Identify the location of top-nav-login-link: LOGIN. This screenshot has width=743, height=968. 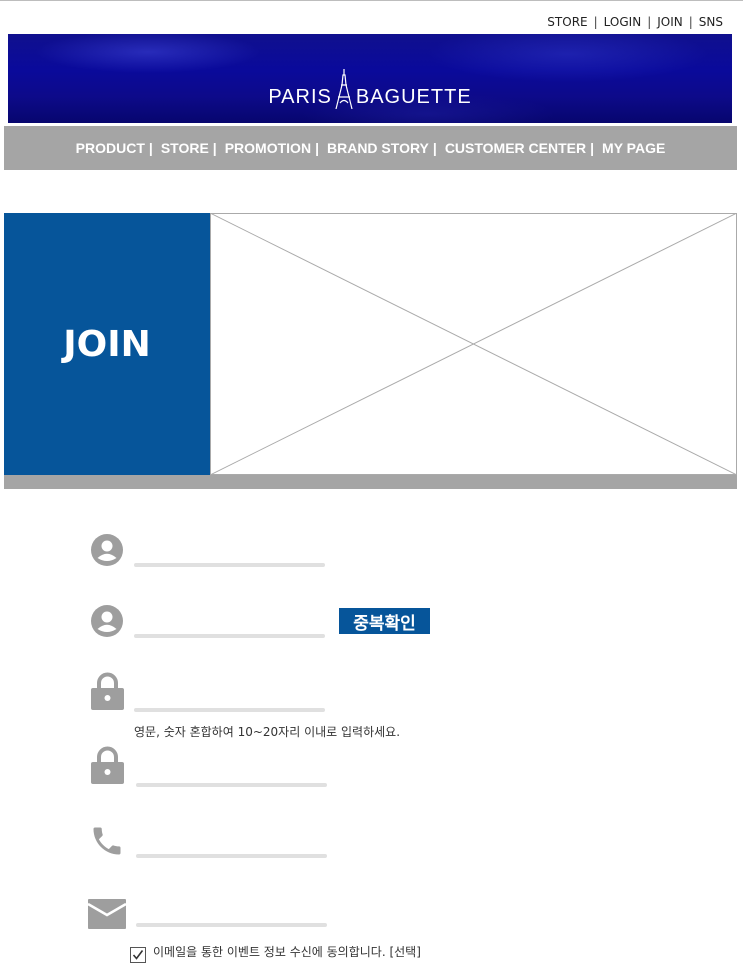
(623, 22).